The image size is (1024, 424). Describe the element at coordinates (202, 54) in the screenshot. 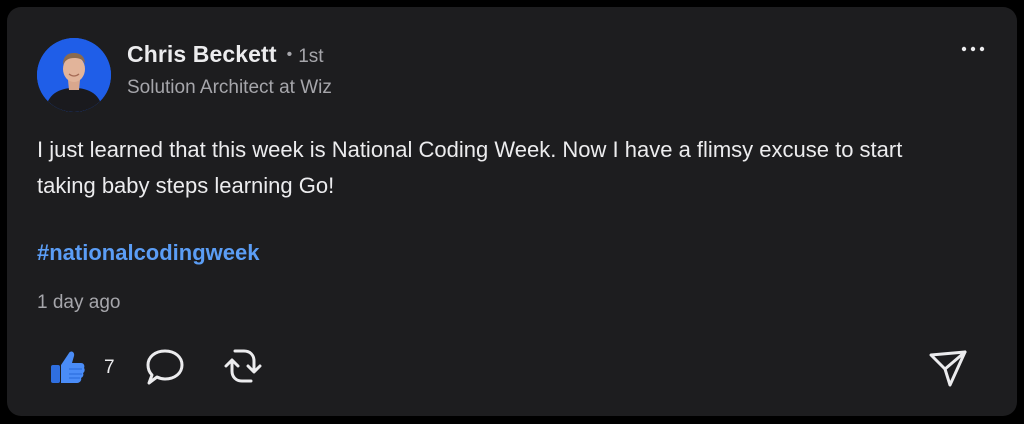

I see `author-name: Chris Beckett` at that location.